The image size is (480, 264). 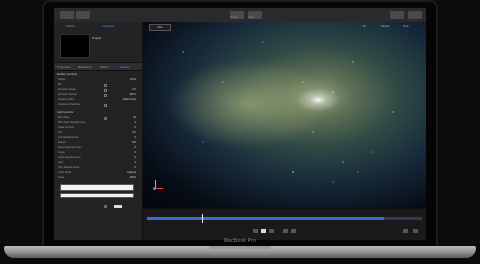 I want to click on inspector-row: Birth Rate 30, so click(x=98, y=118).